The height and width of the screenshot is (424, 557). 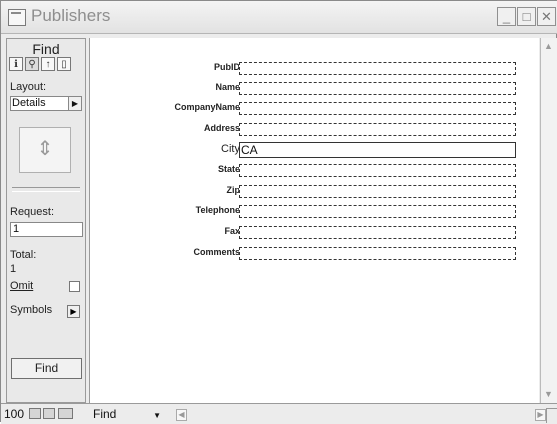 I want to click on zip-field, so click(x=377, y=191).